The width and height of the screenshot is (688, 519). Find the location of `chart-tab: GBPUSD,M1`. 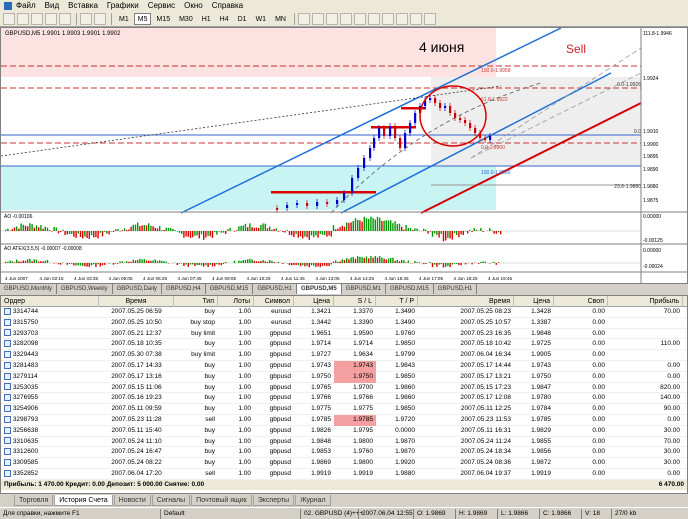

chart-tab: GBPUSD,M1 is located at coordinates (364, 289).